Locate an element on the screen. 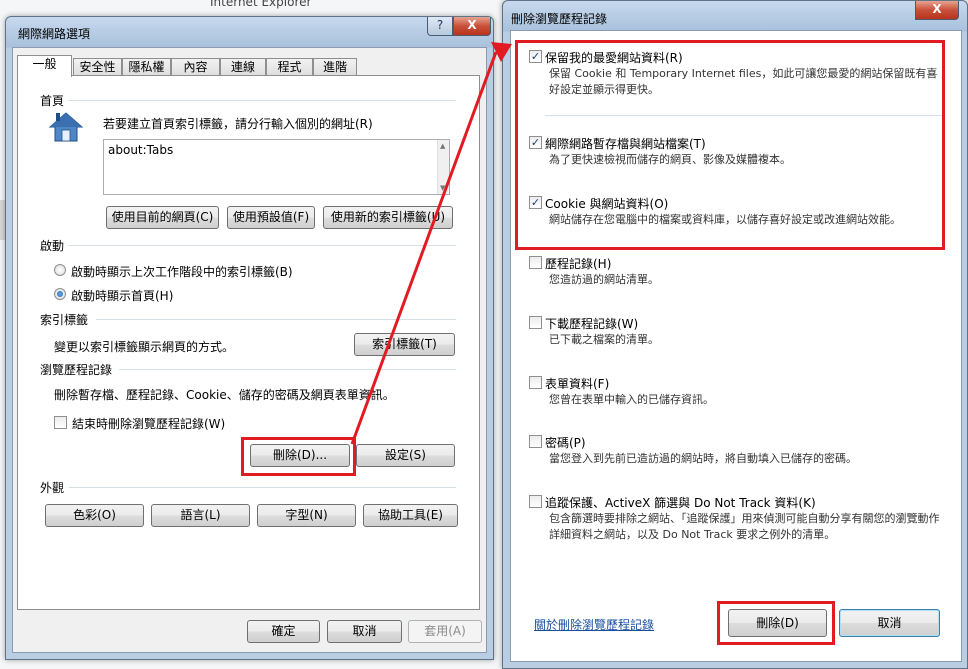  textarea-scrollbar: ▲ ▼ is located at coordinates (443, 167).